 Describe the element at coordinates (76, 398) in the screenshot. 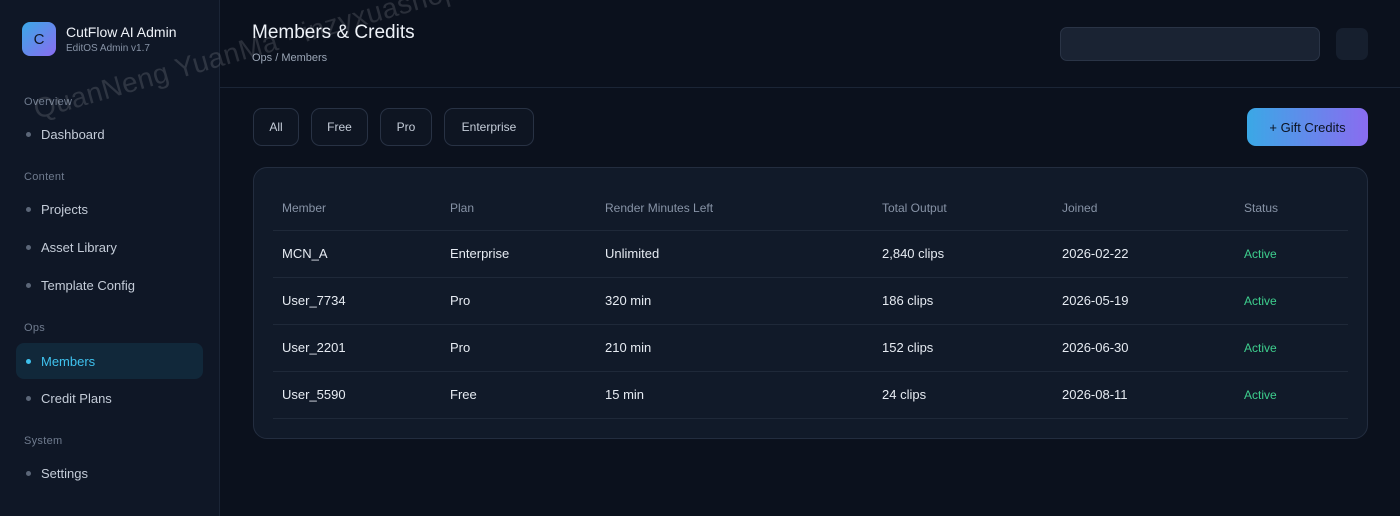

I see `sidebar-item-label: Credit Plans` at that location.